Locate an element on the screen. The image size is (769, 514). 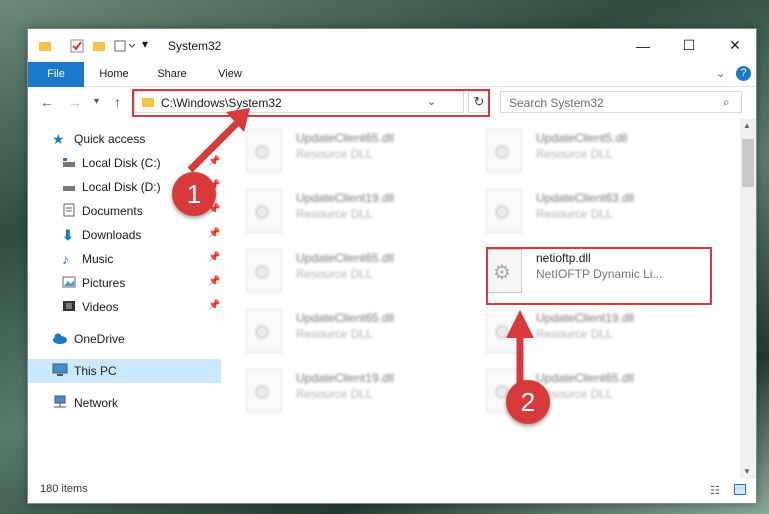
step-badge-1: 1 is located at coordinates (194, 194).